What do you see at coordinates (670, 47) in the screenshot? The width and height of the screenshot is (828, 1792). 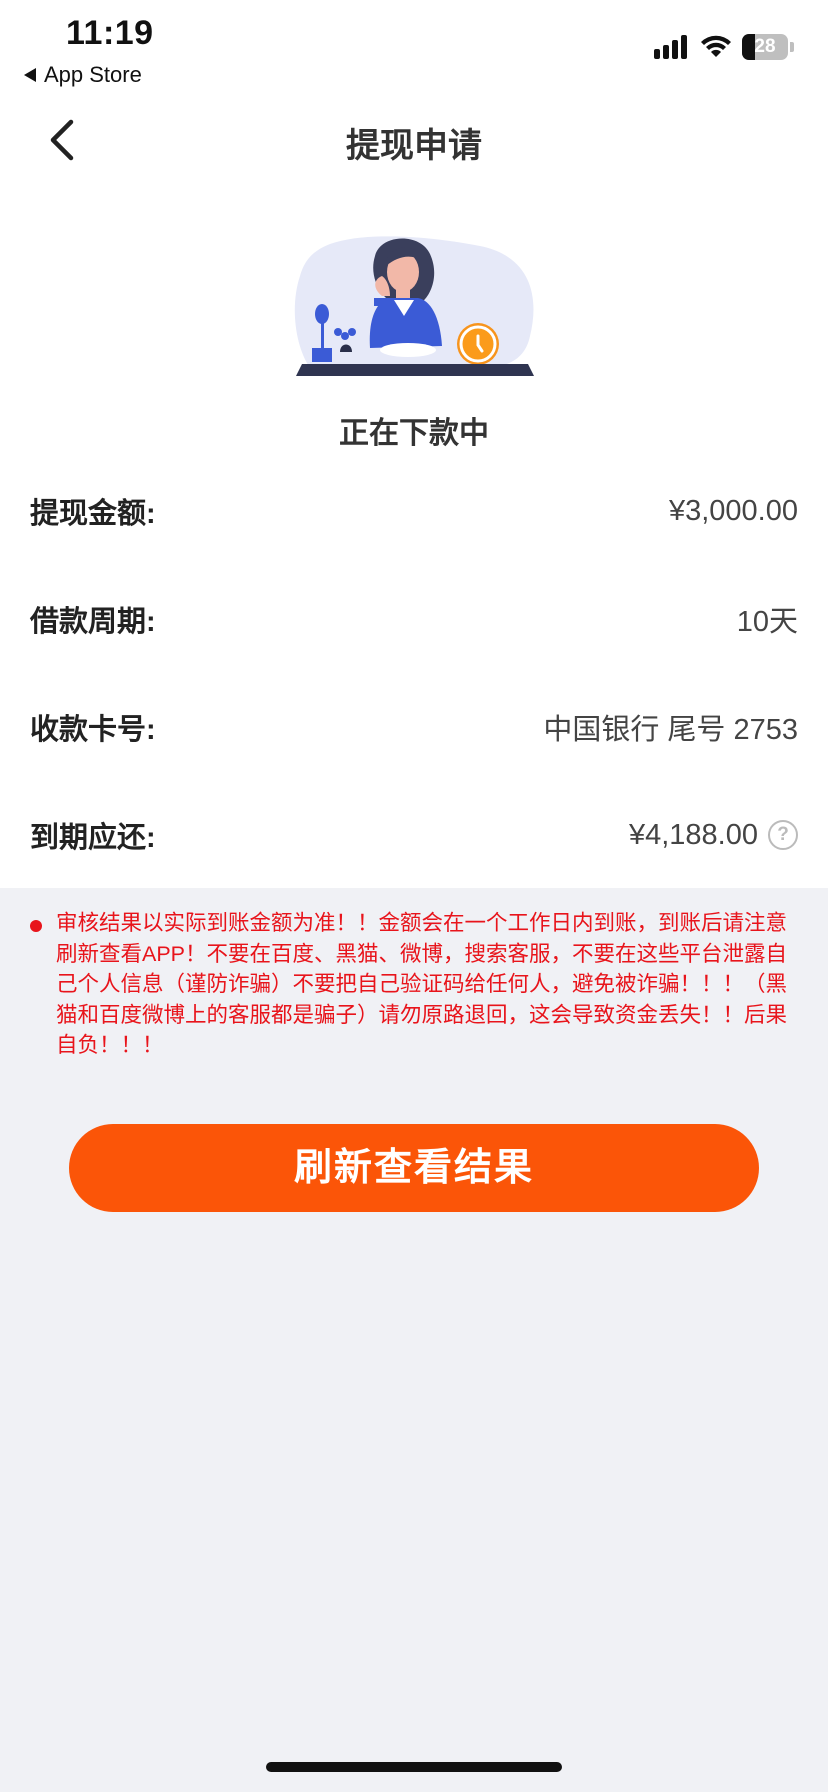 I see `signal-icon` at bounding box center [670, 47].